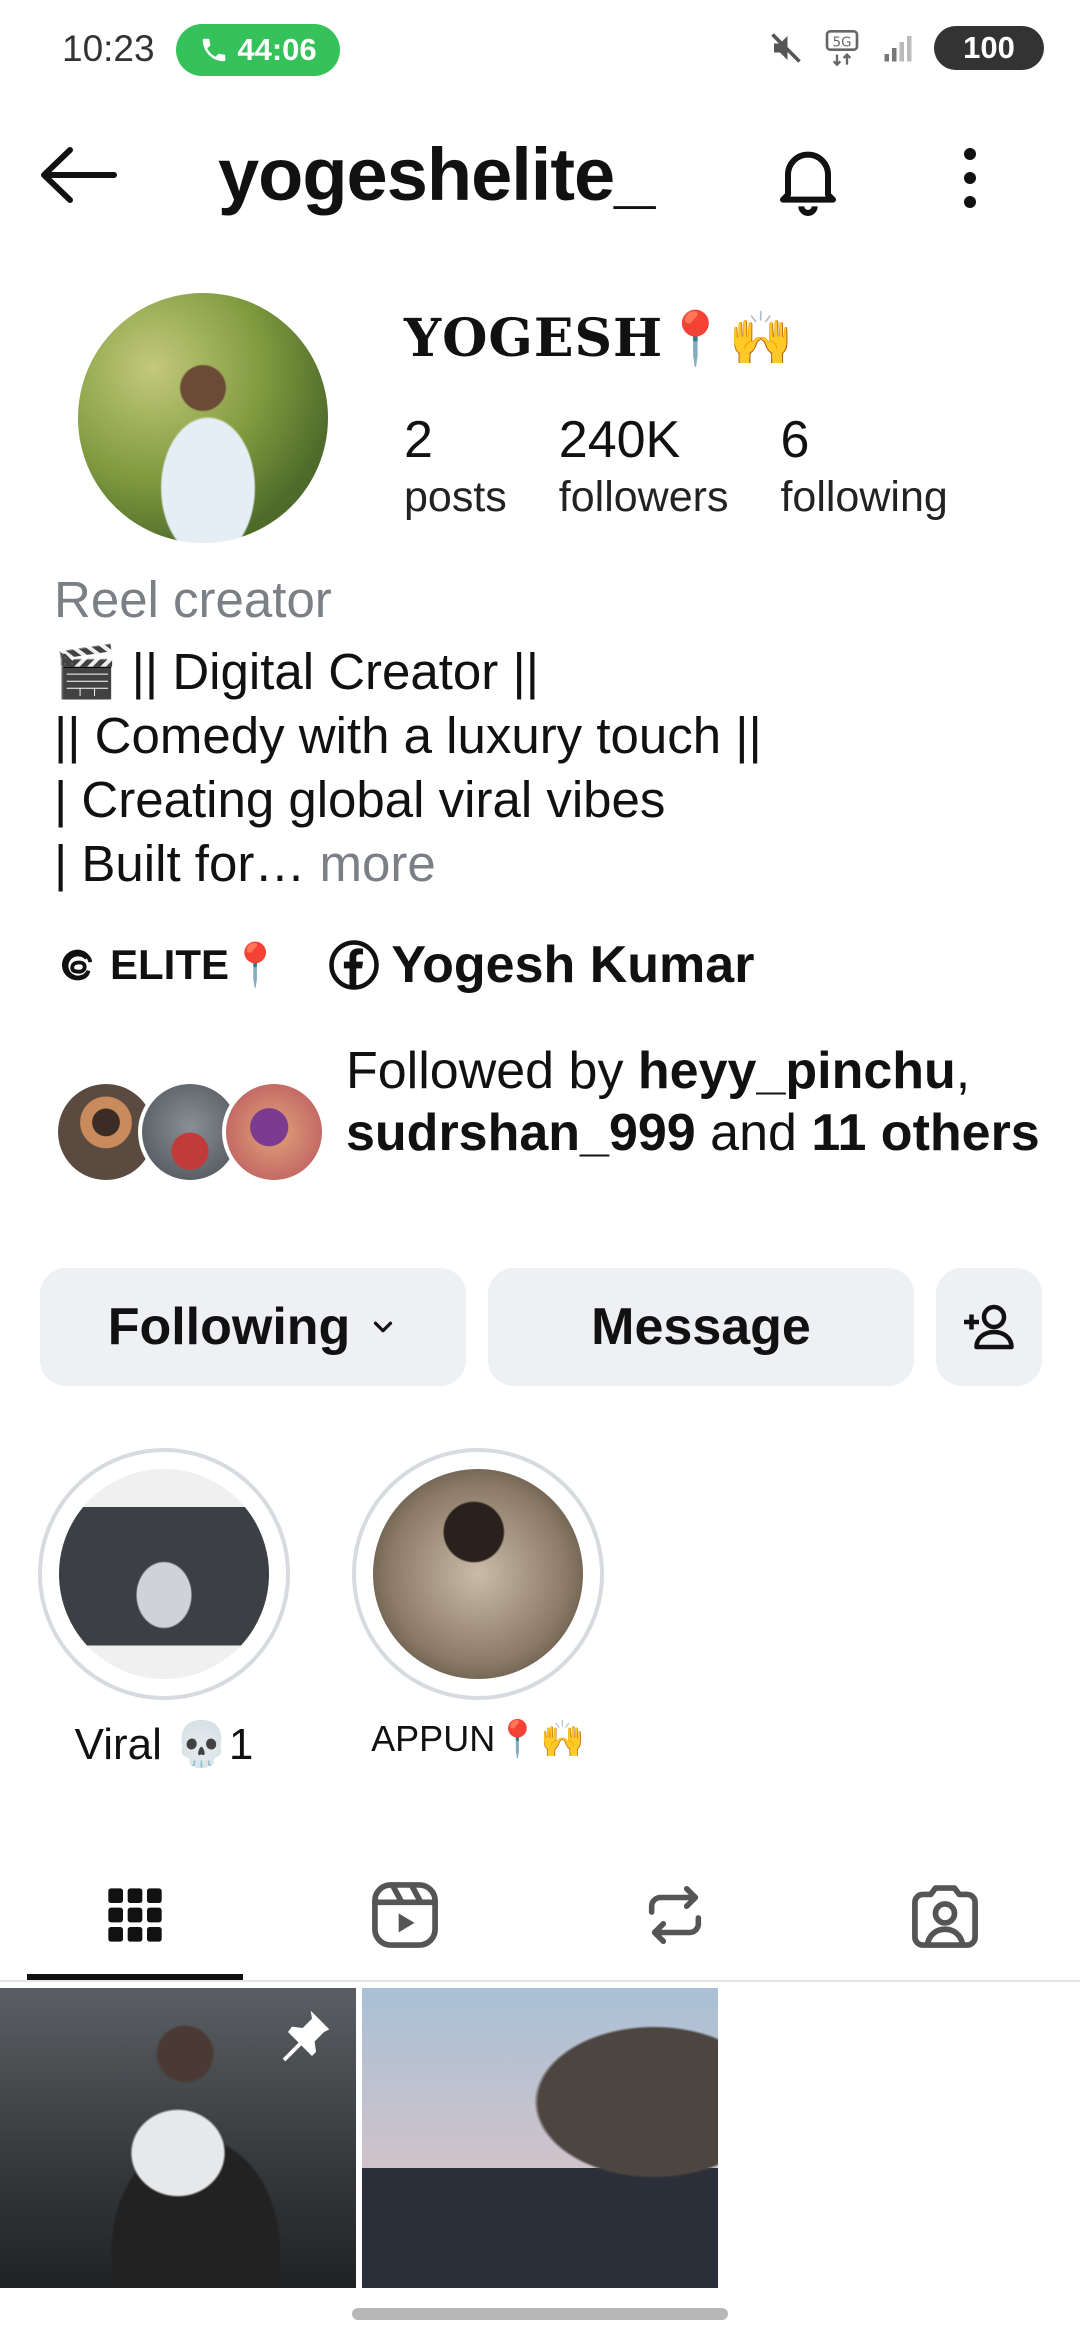  Describe the element at coordinates (383, 1327) in the screenshot. I see `chevron-down-icon` at that location.